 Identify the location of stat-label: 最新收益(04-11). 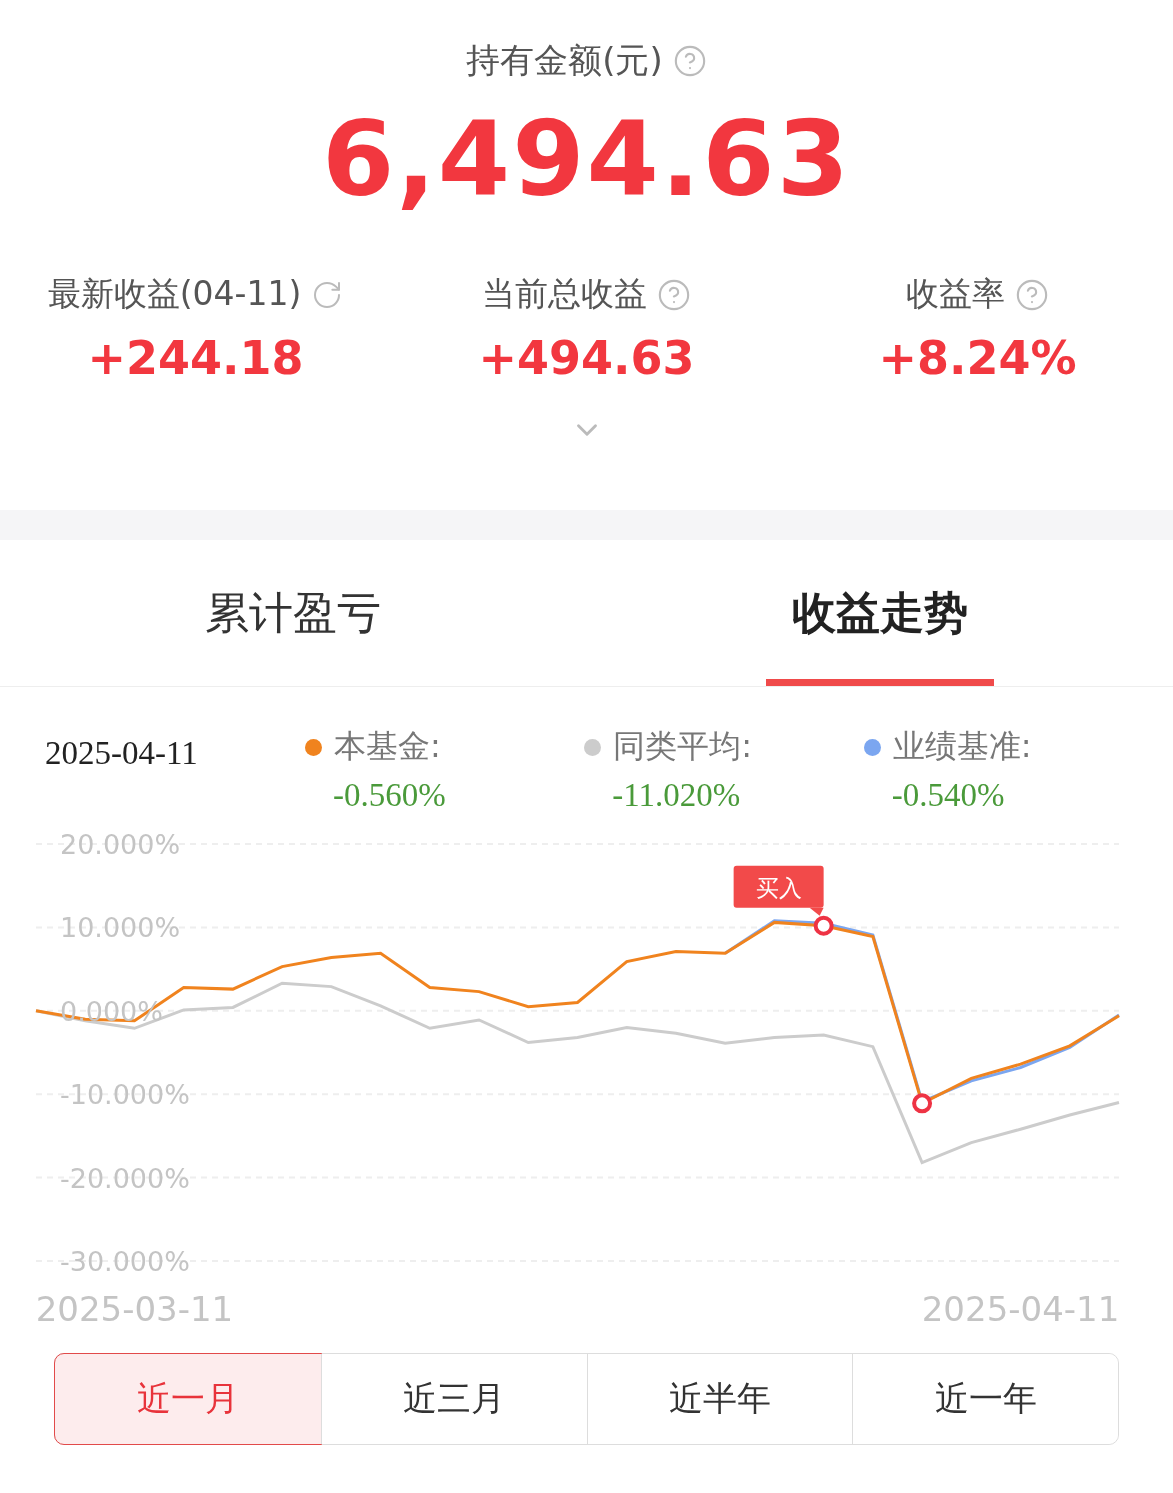
(174, 294).